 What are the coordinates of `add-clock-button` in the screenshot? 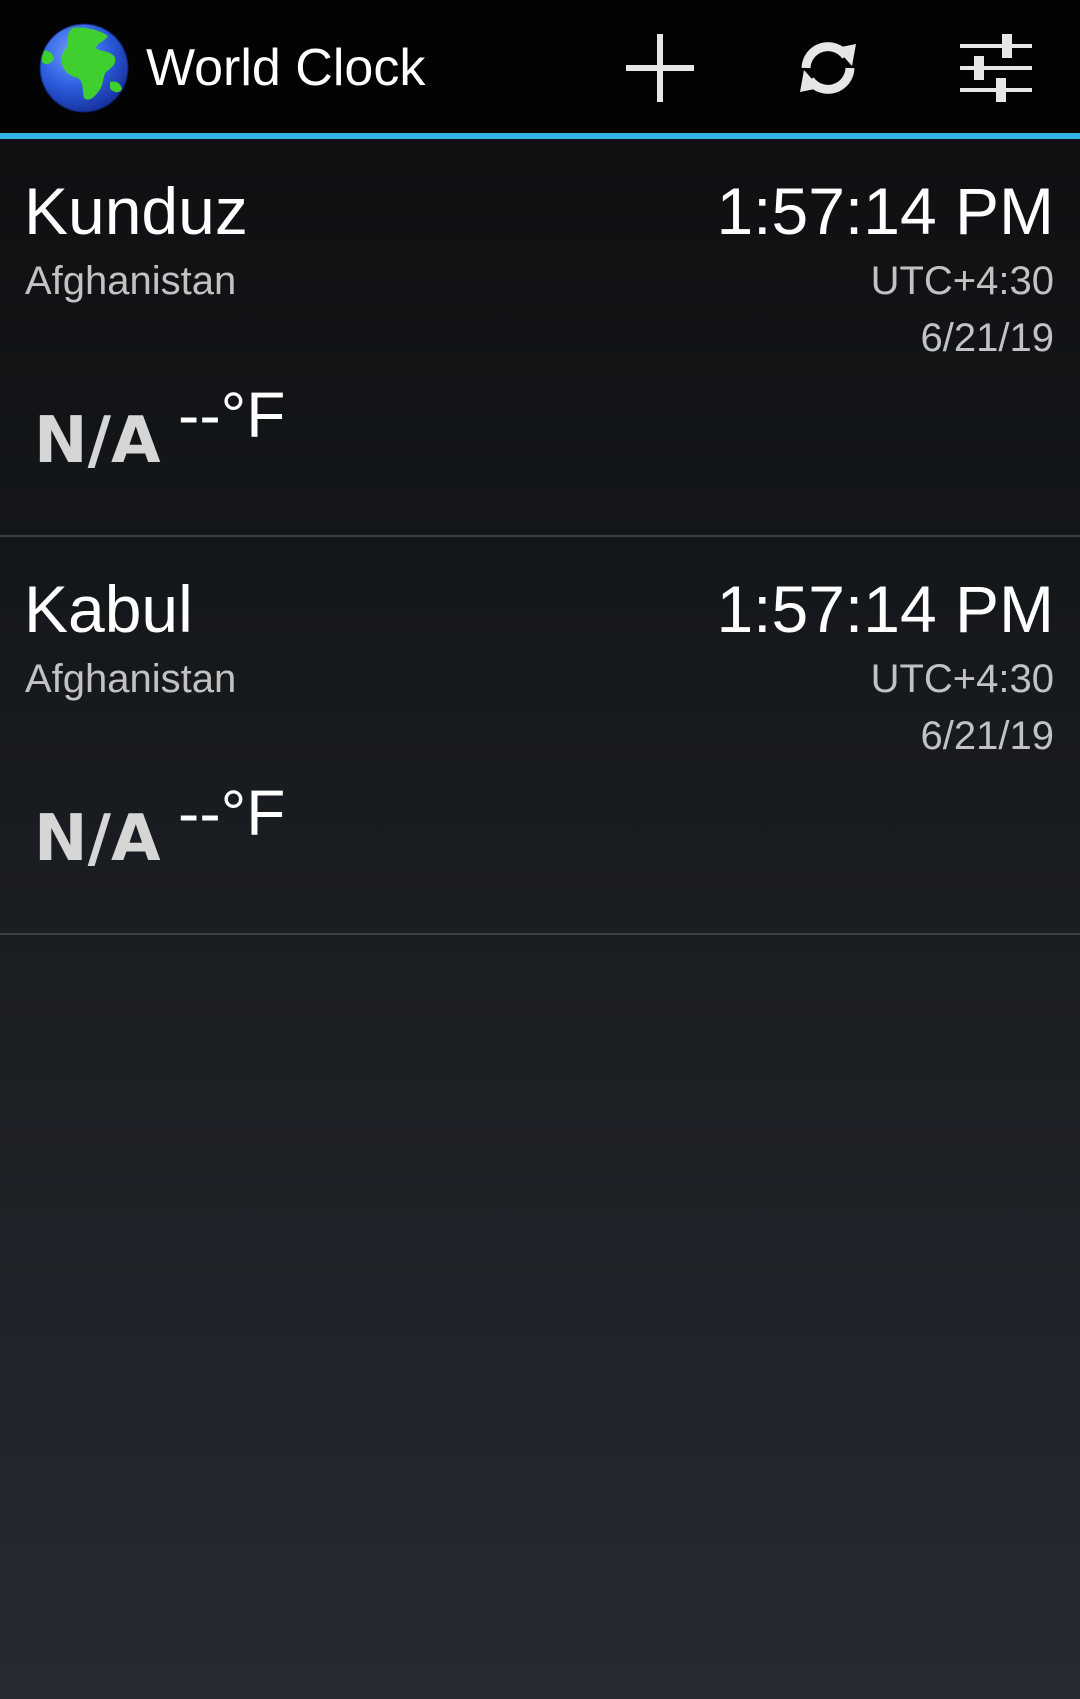 It's located at (660, 68).